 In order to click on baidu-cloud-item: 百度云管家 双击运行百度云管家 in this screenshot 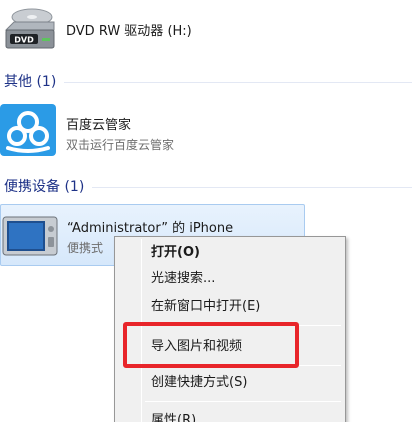, I will do `click(207, 130)`.